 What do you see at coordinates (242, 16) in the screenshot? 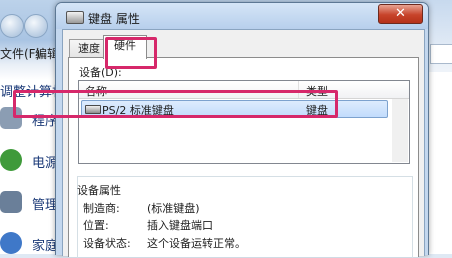
I see `dialog-titlebar: 键盘 属性 ✕` at bounding box center [242, 16].